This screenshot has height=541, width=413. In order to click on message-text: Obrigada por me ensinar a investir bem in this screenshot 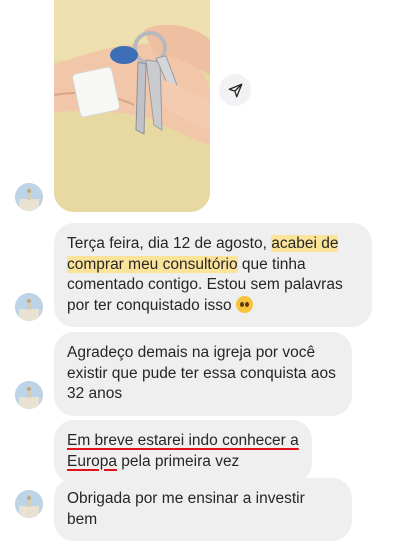, I will do `click(186, 509)`.